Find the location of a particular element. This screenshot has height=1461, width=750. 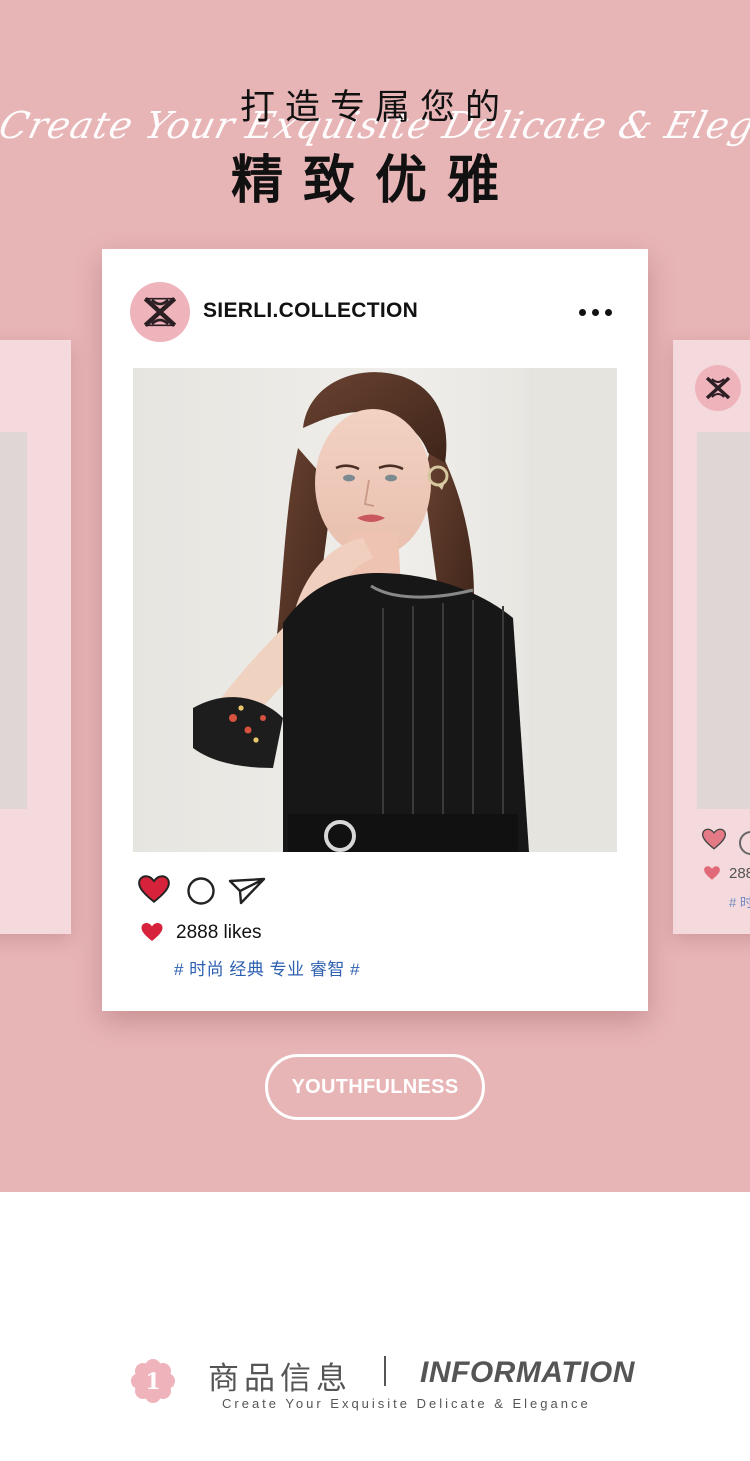

hero-title-line2: 精致优雅 is located at coordinates (374, 181).